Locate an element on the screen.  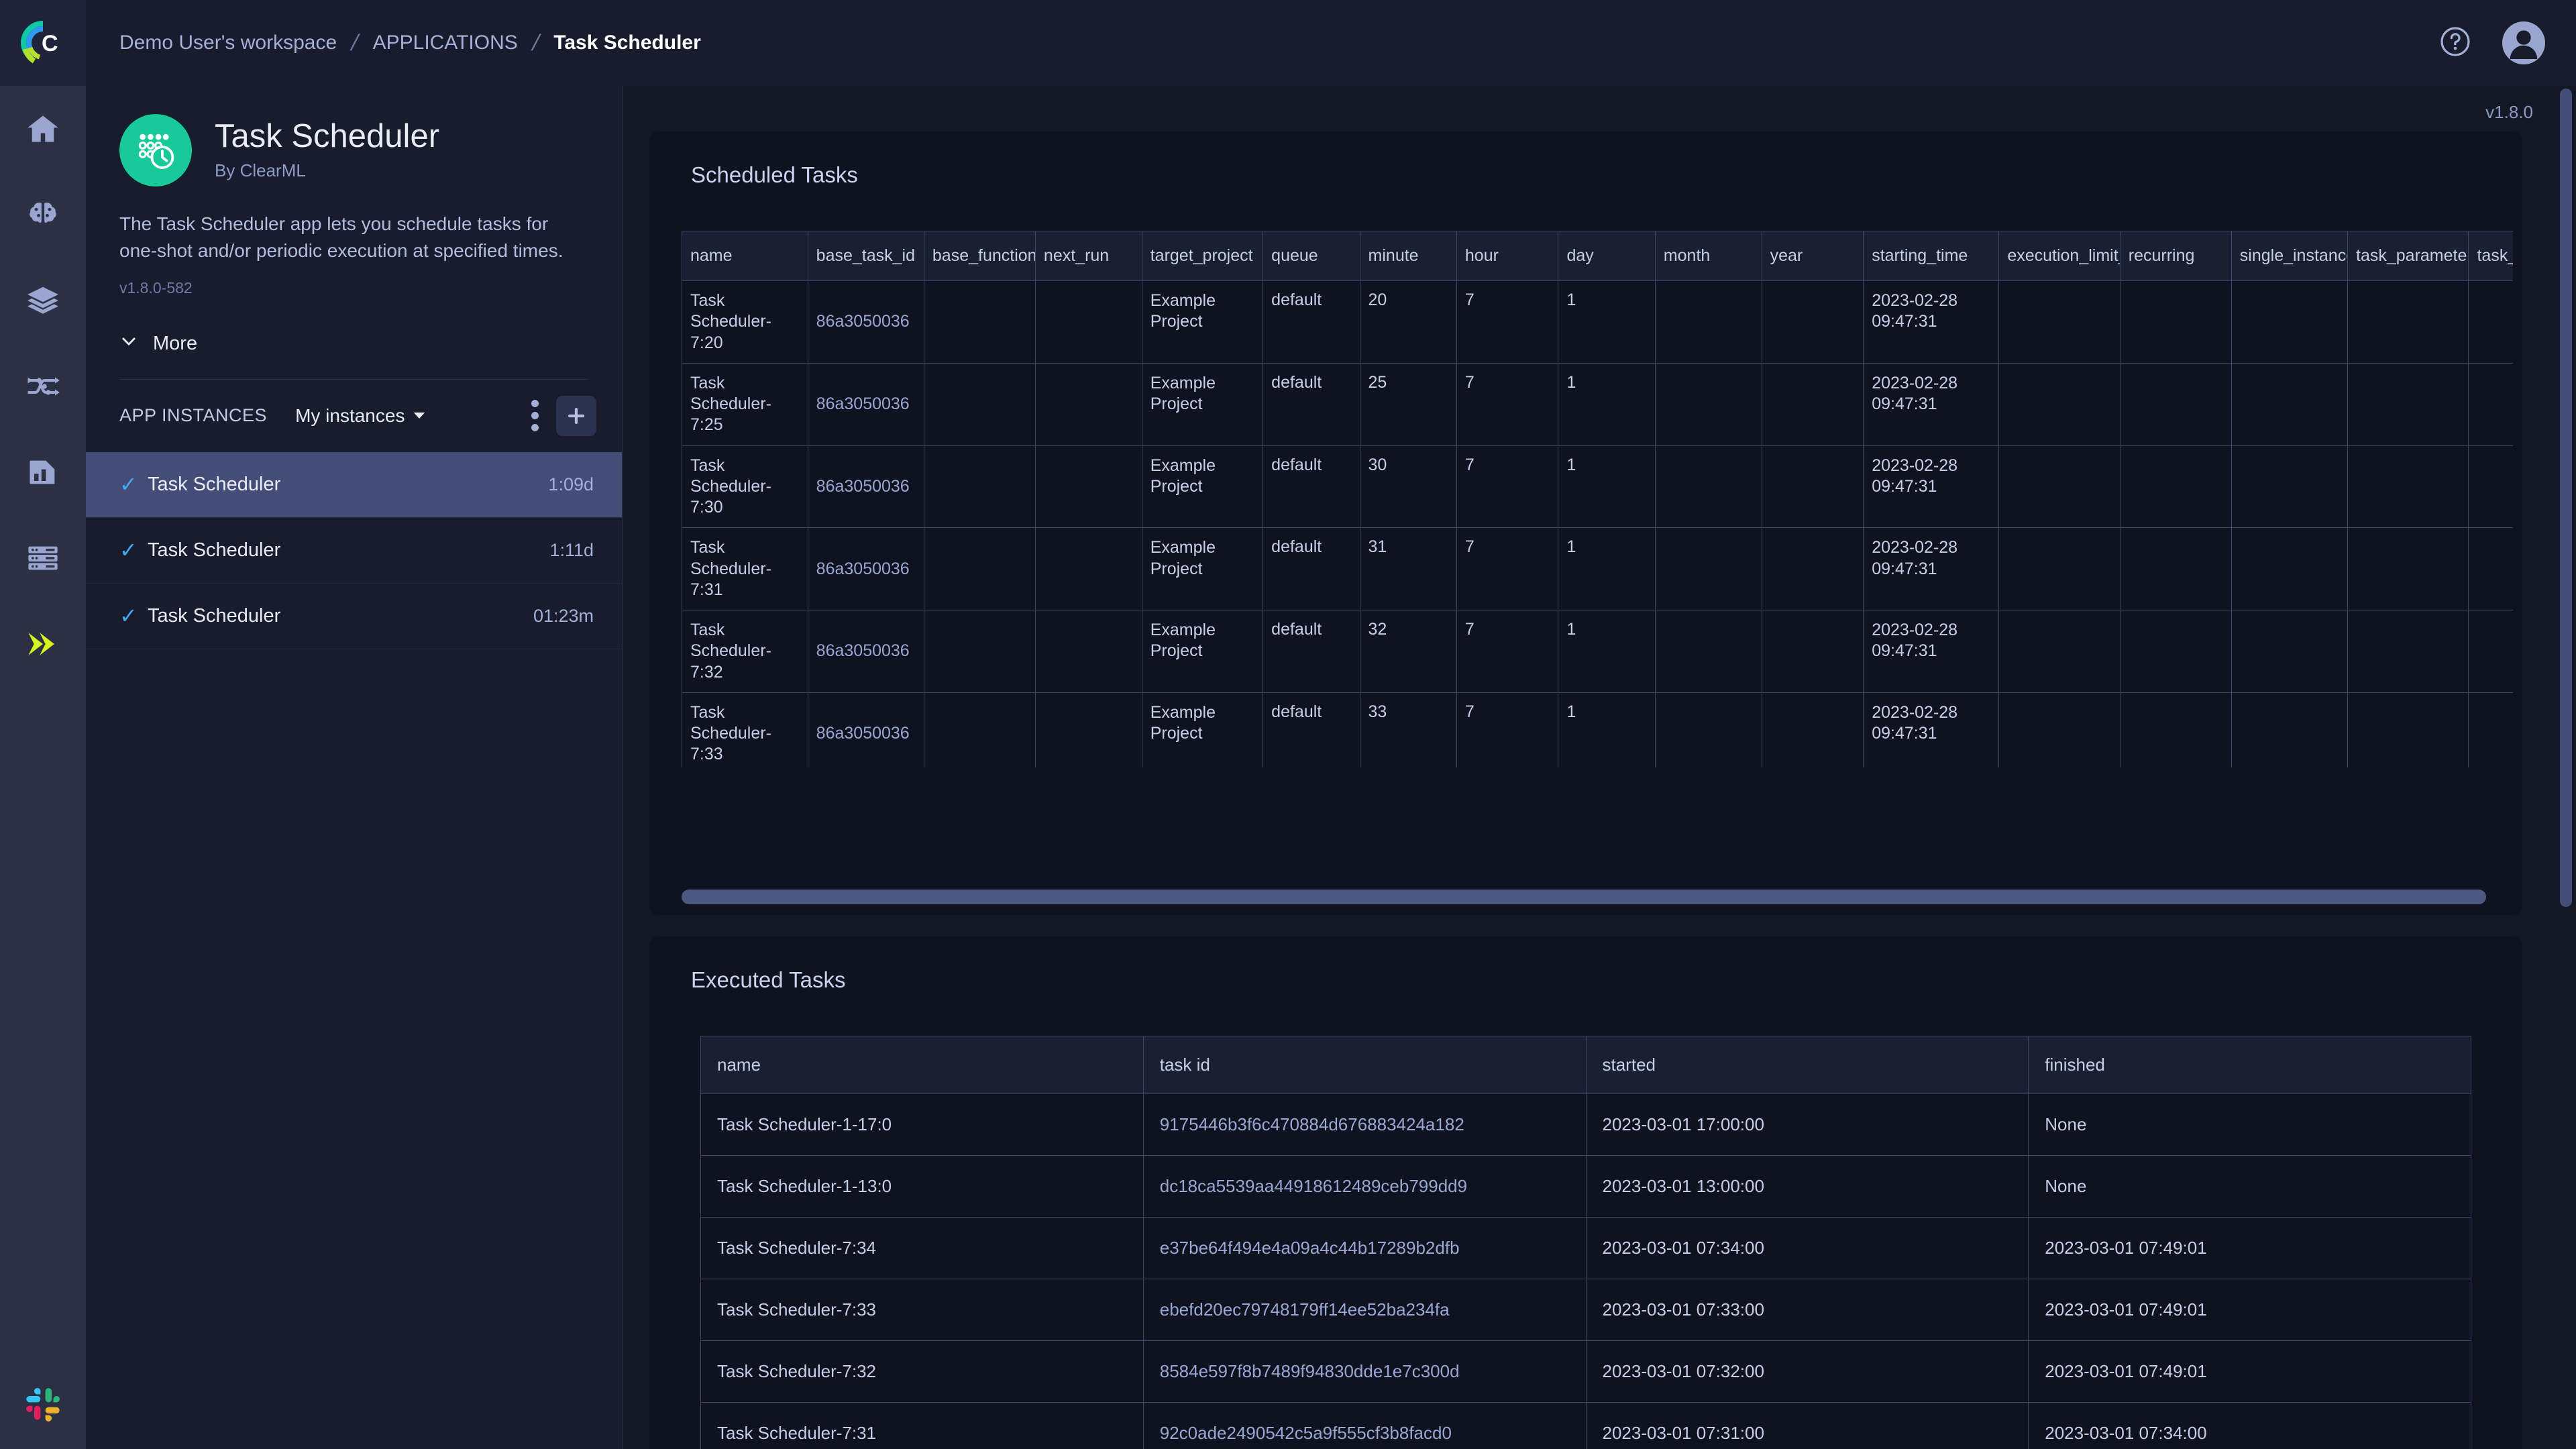
clearml-logo: C is located at coordinates (43, 43).